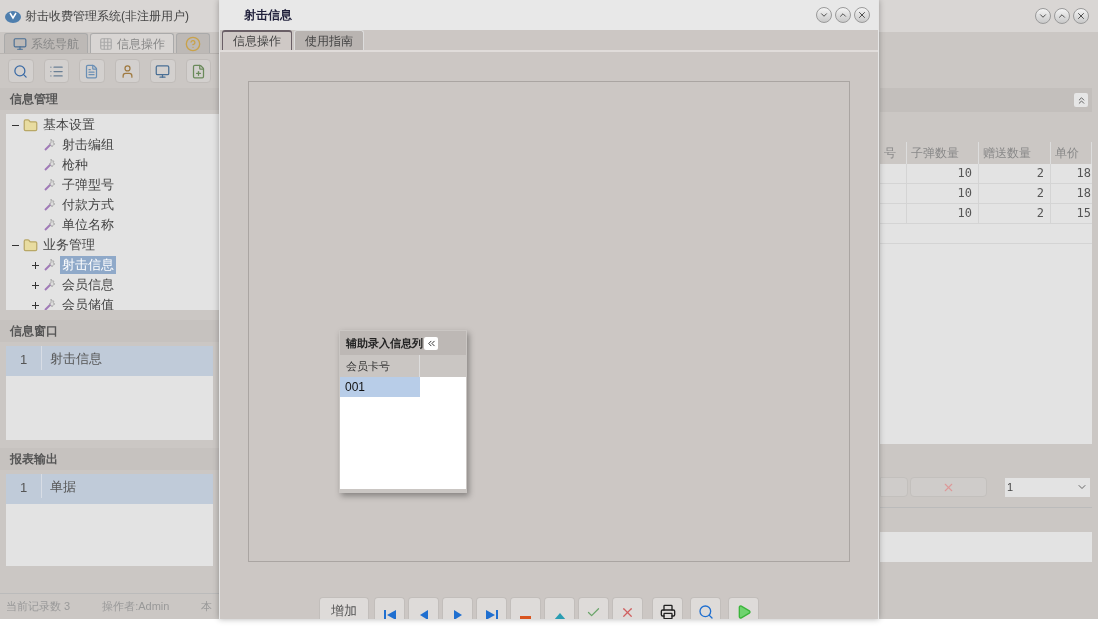 The height and width of the screenshot is (635, 1098). Describe the element at coordinates (88, 185) in the screenshot. I see `tree-item: 子弹型号` at that location.